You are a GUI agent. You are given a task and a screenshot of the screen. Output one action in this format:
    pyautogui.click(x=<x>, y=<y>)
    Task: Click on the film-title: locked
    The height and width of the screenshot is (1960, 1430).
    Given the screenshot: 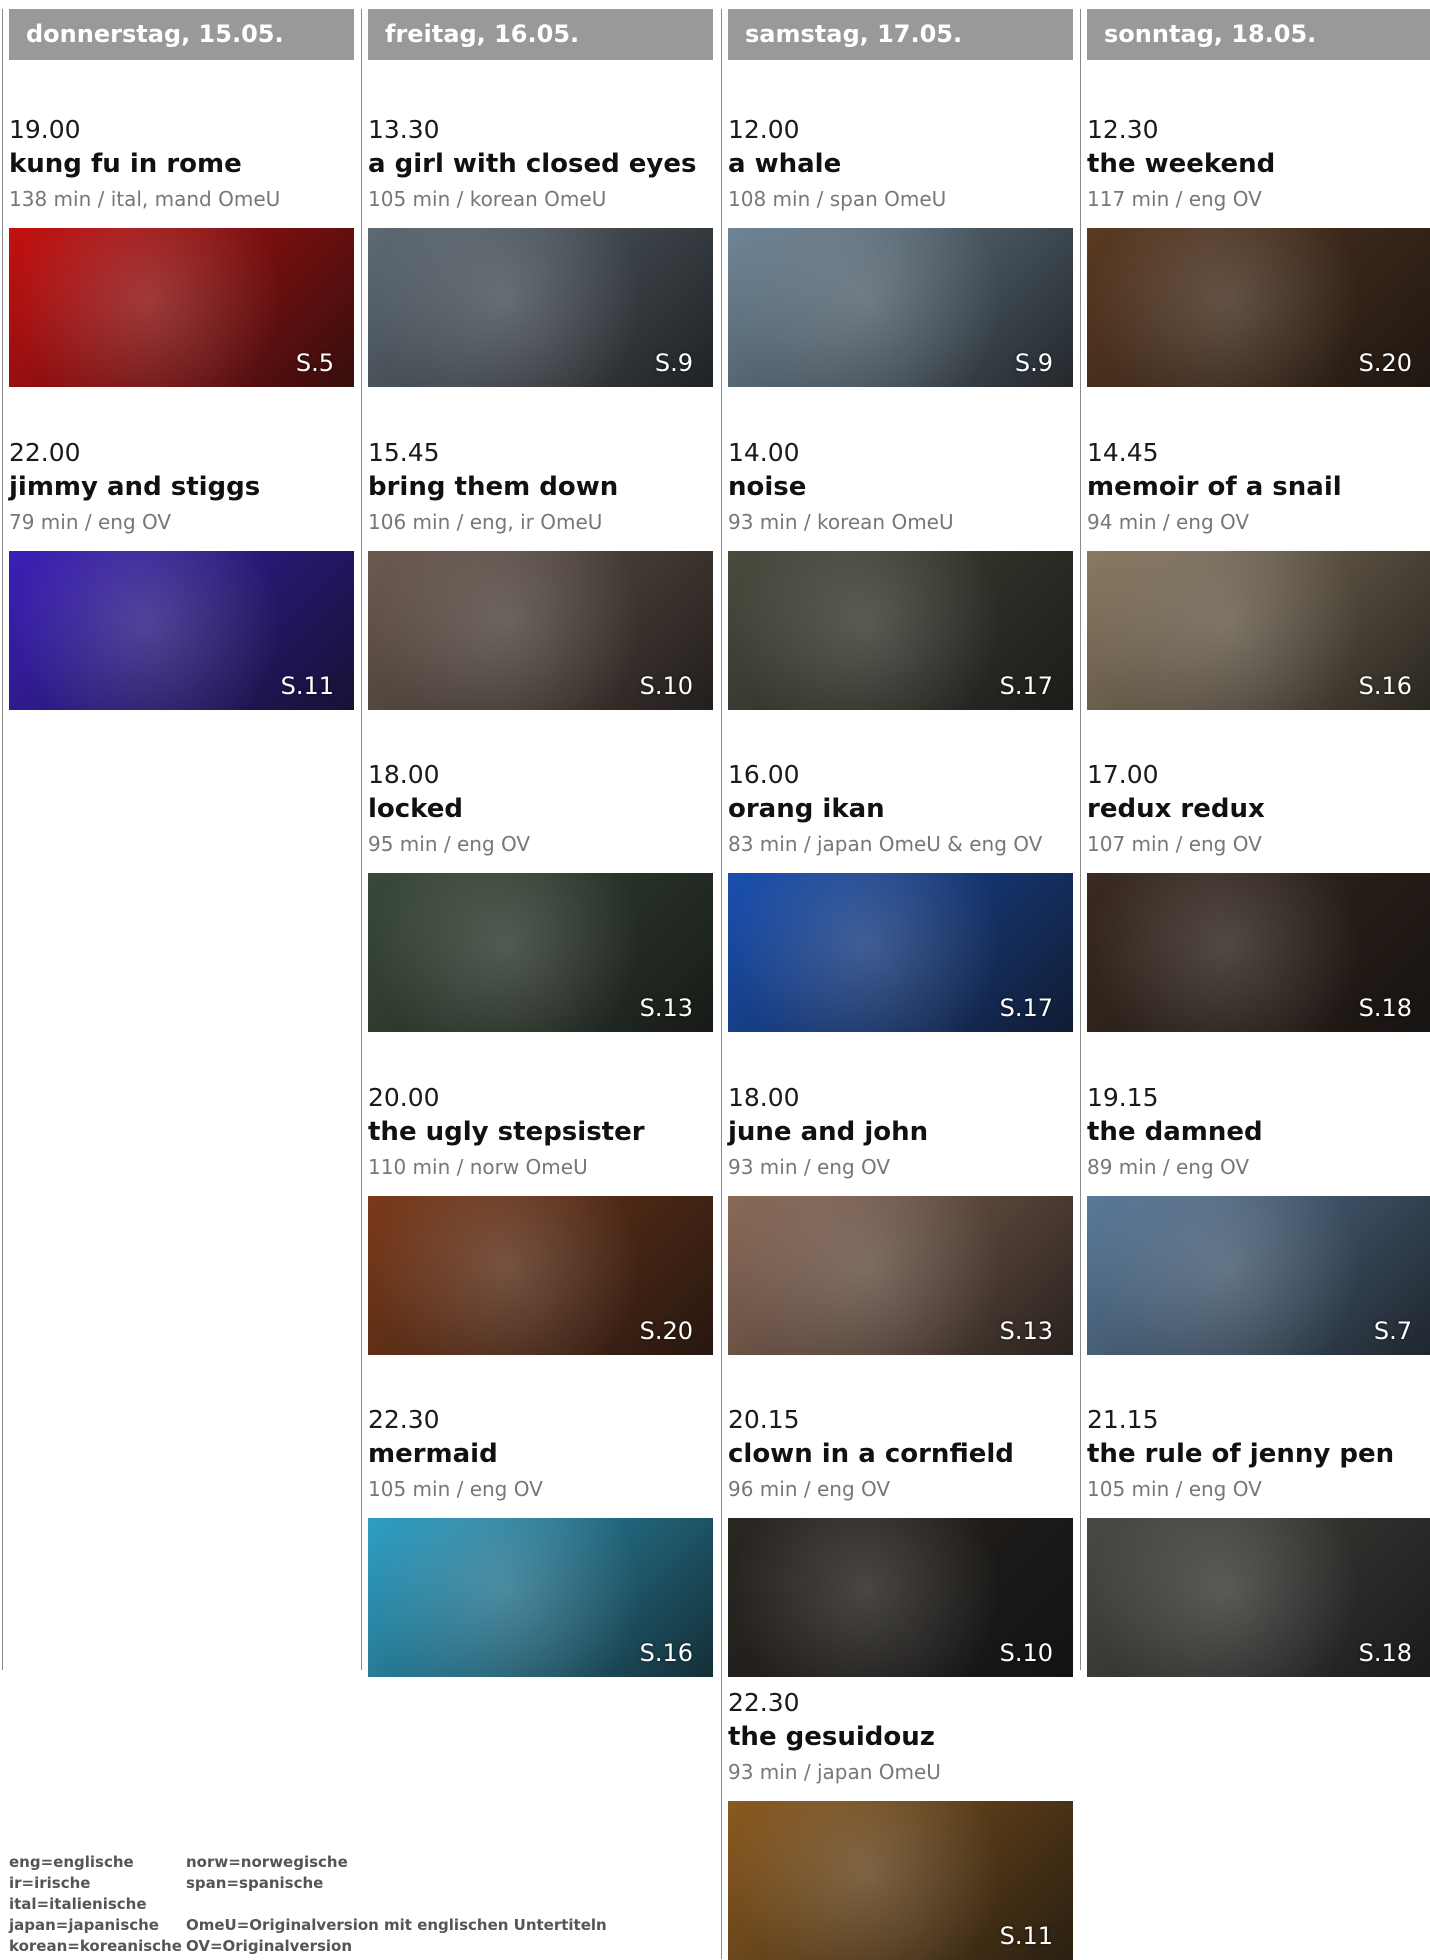 What is the action you would take?
    pyautogui.click(x=540, y=809)
    